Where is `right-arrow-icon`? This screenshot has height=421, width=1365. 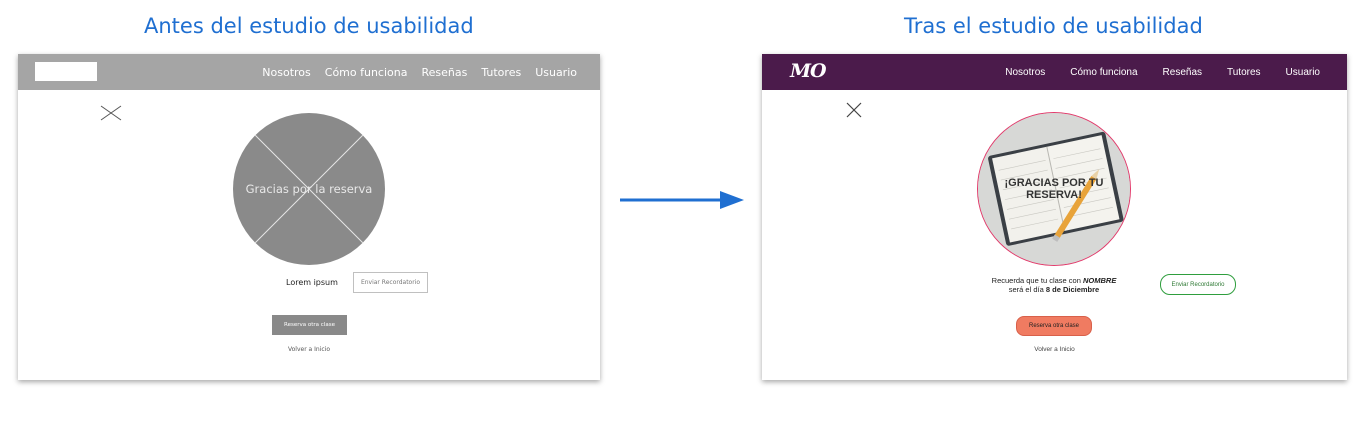 right-arrow-icon is located at coordinates (682, 200).